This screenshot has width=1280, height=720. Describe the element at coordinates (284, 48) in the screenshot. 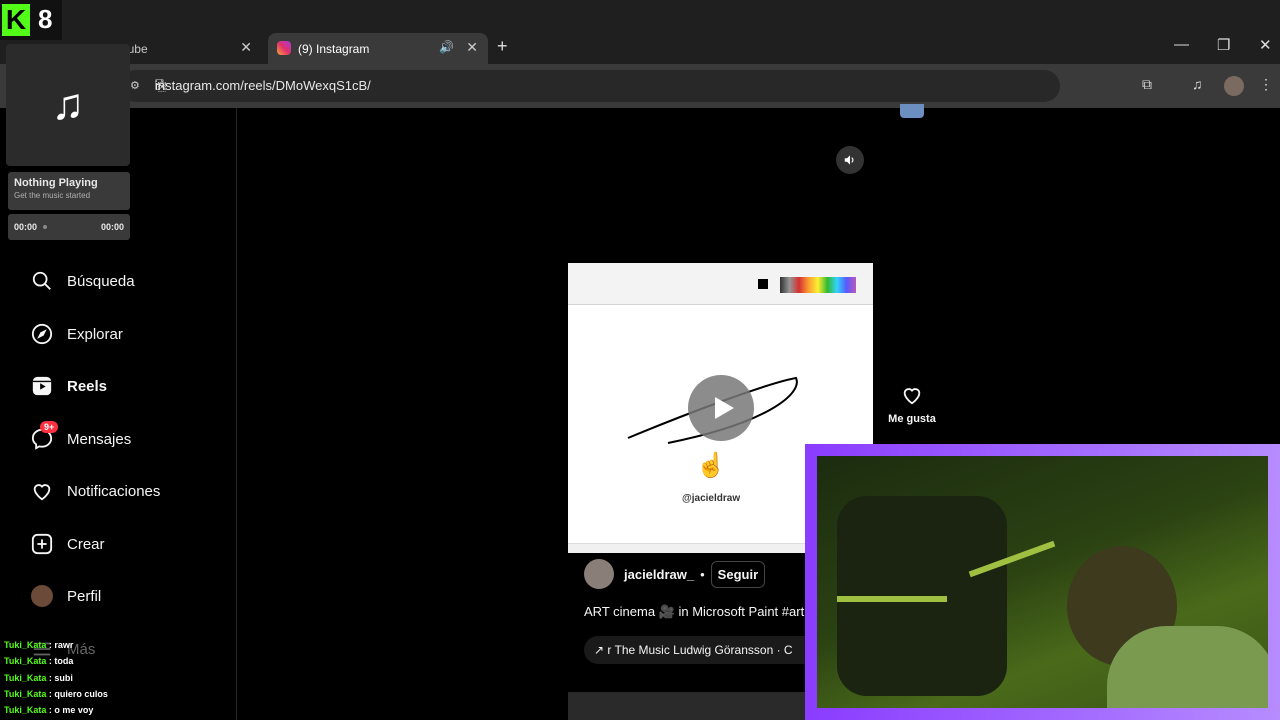

I see `instagram-favicon-icon` at that location.